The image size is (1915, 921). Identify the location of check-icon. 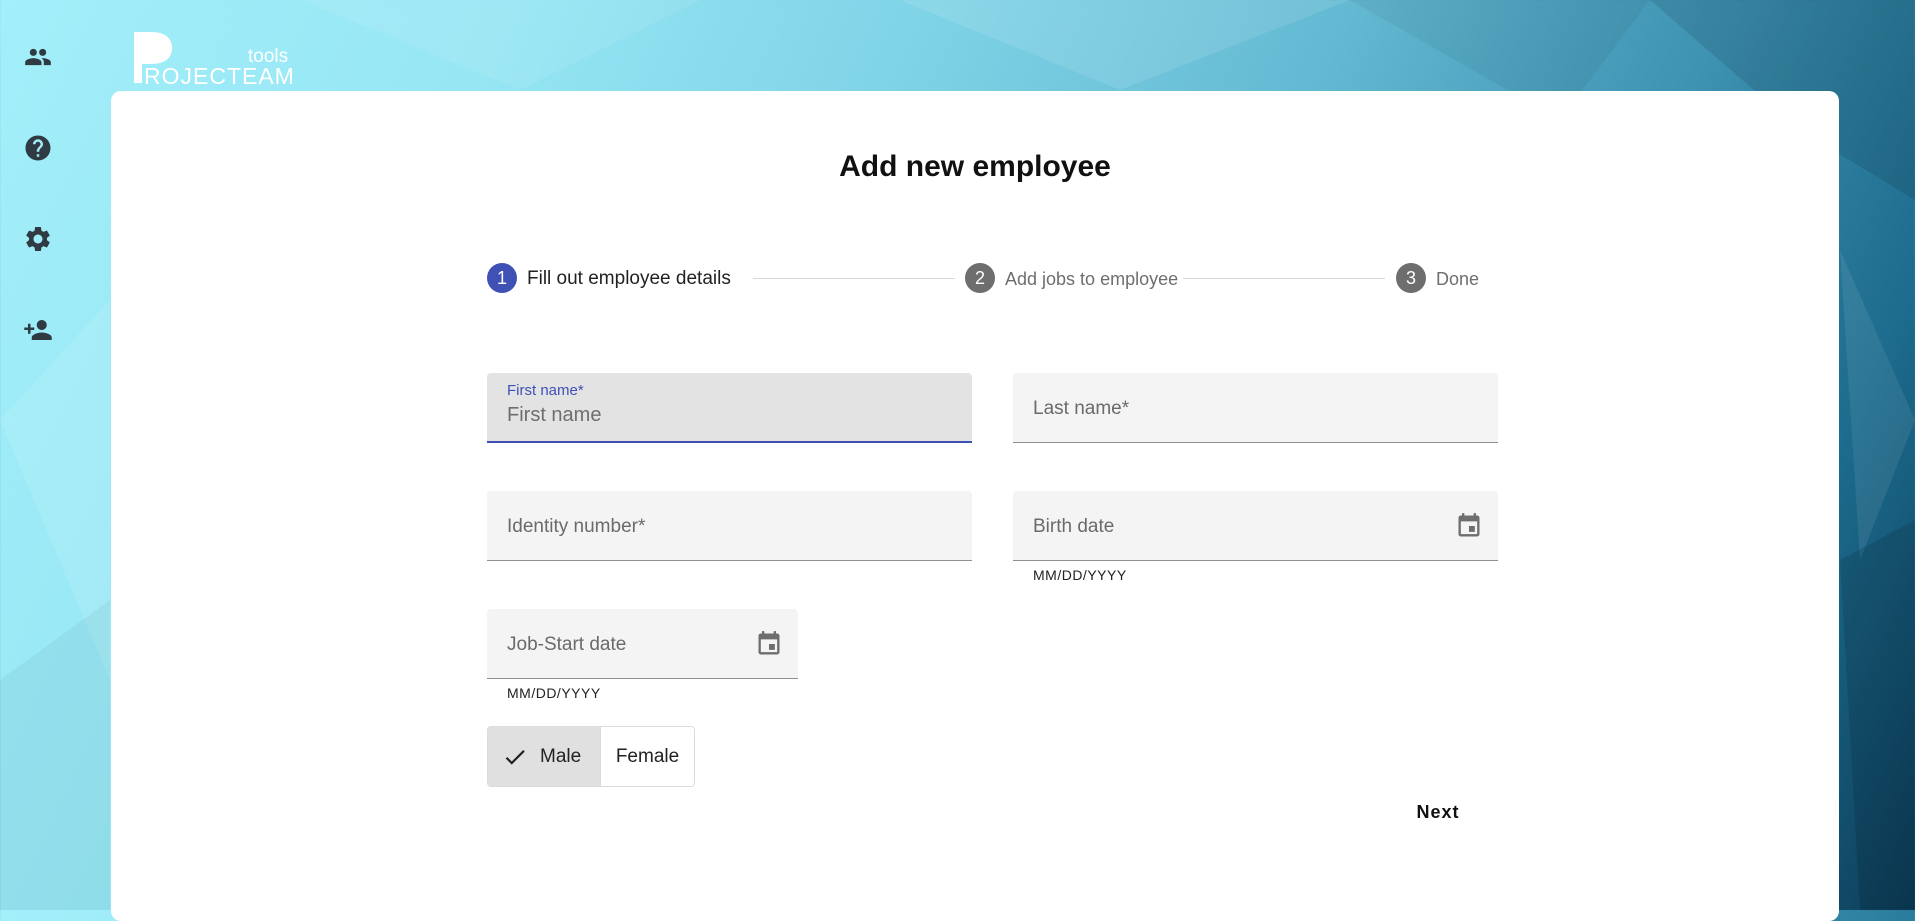
(515, 757).